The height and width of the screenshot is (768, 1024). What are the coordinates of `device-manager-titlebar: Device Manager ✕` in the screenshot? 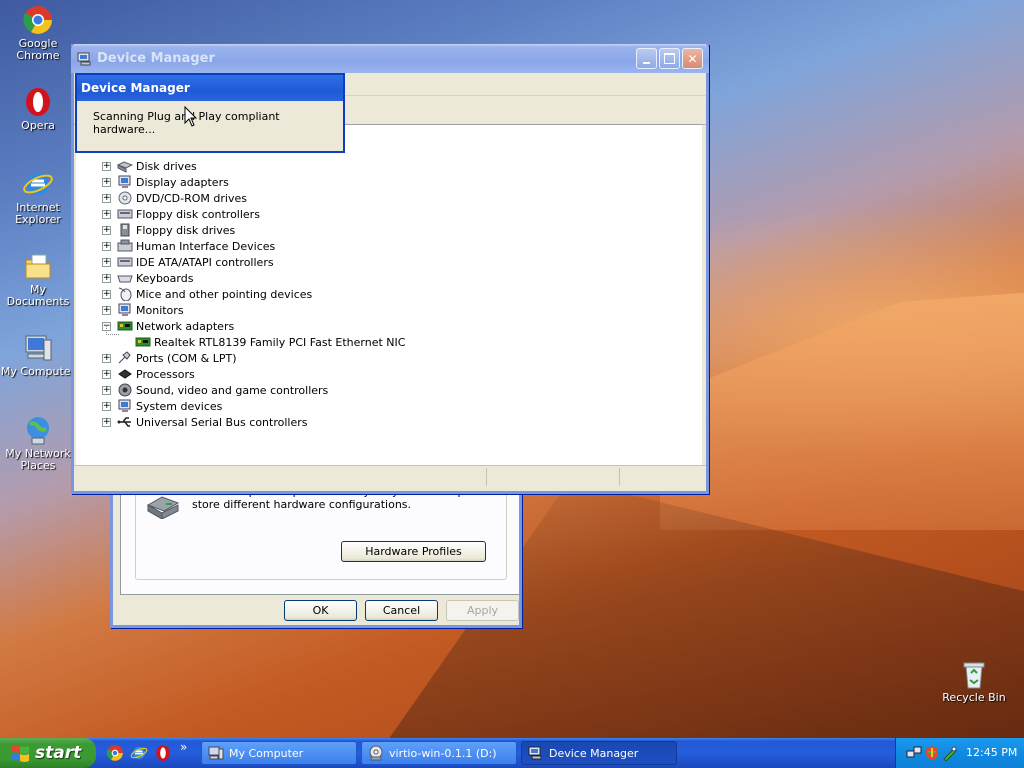 It's located at (390, 58).